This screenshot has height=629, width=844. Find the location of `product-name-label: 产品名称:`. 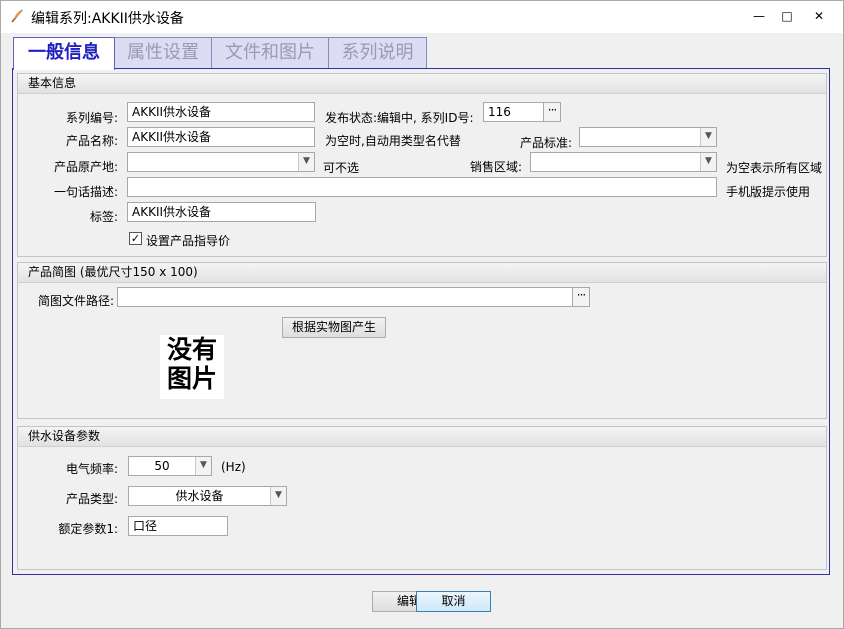

product-name-label: 产品名称: is located at coordinates (91, 141).